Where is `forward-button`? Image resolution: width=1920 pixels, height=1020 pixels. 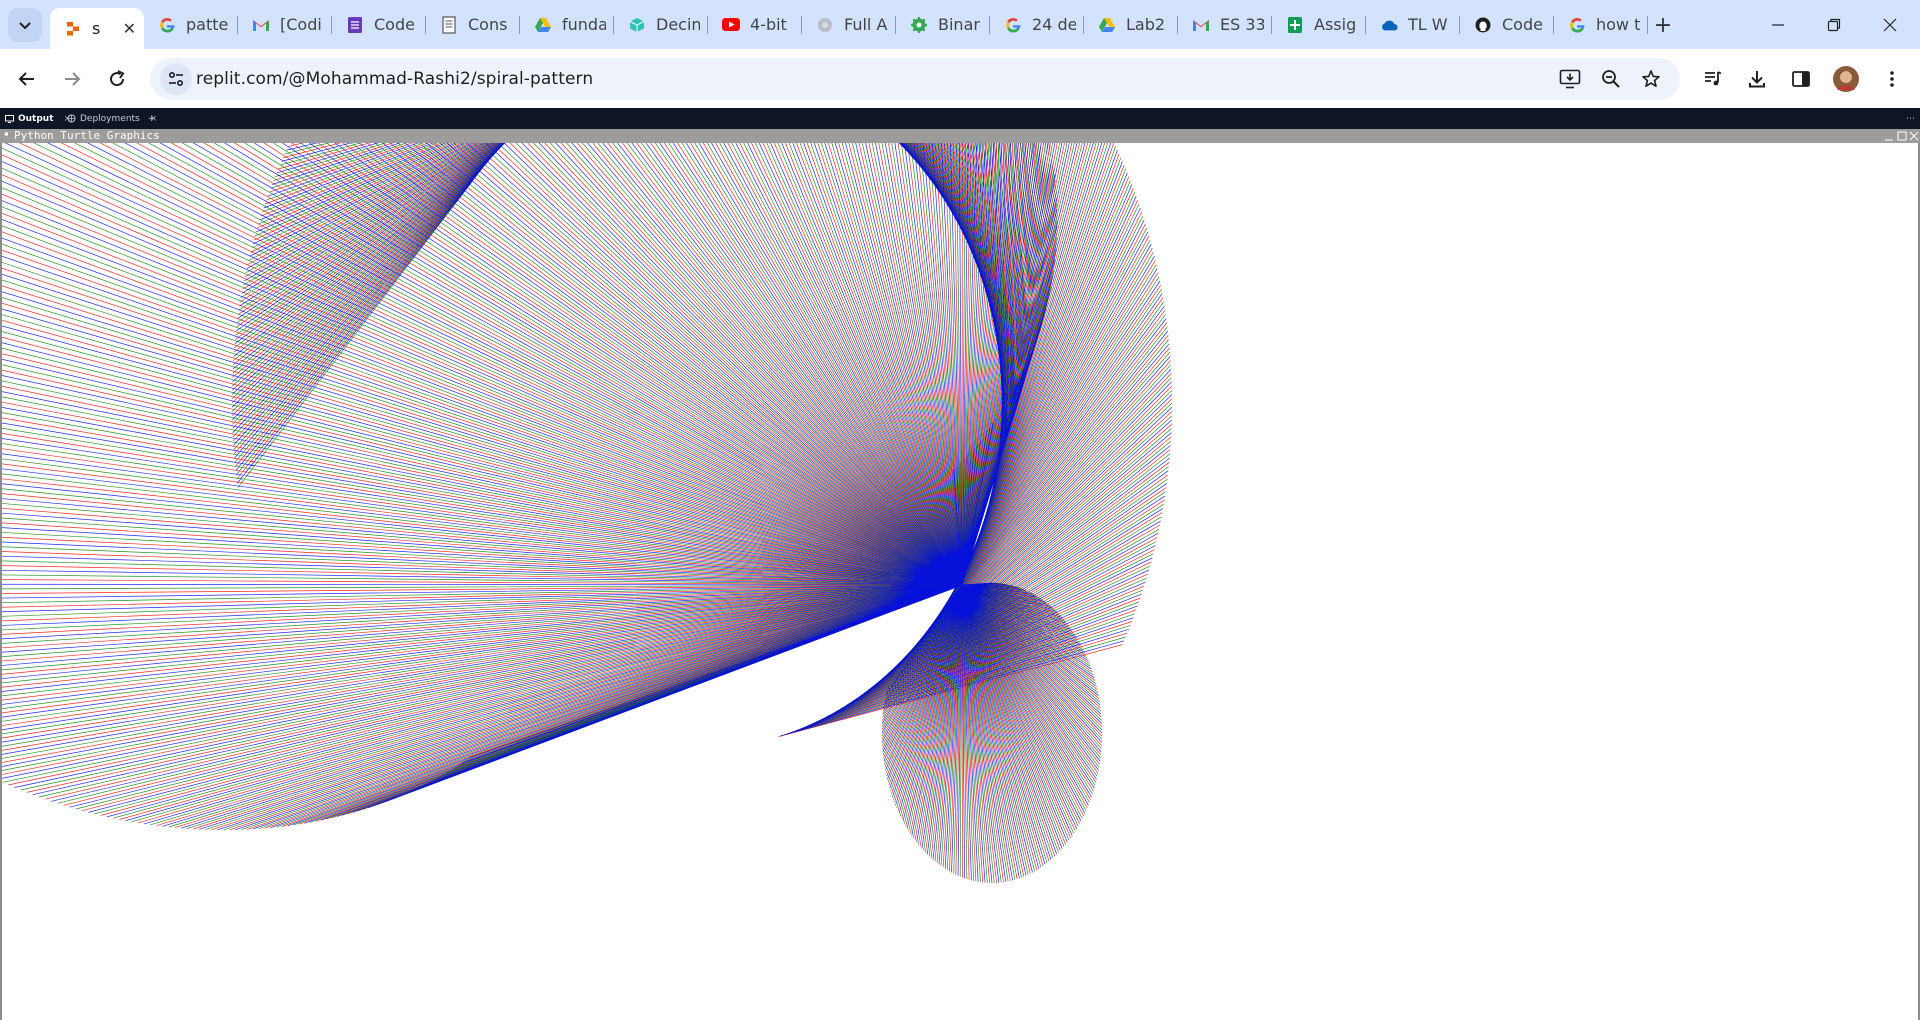
forward-button is located at coordinates (72, 79).